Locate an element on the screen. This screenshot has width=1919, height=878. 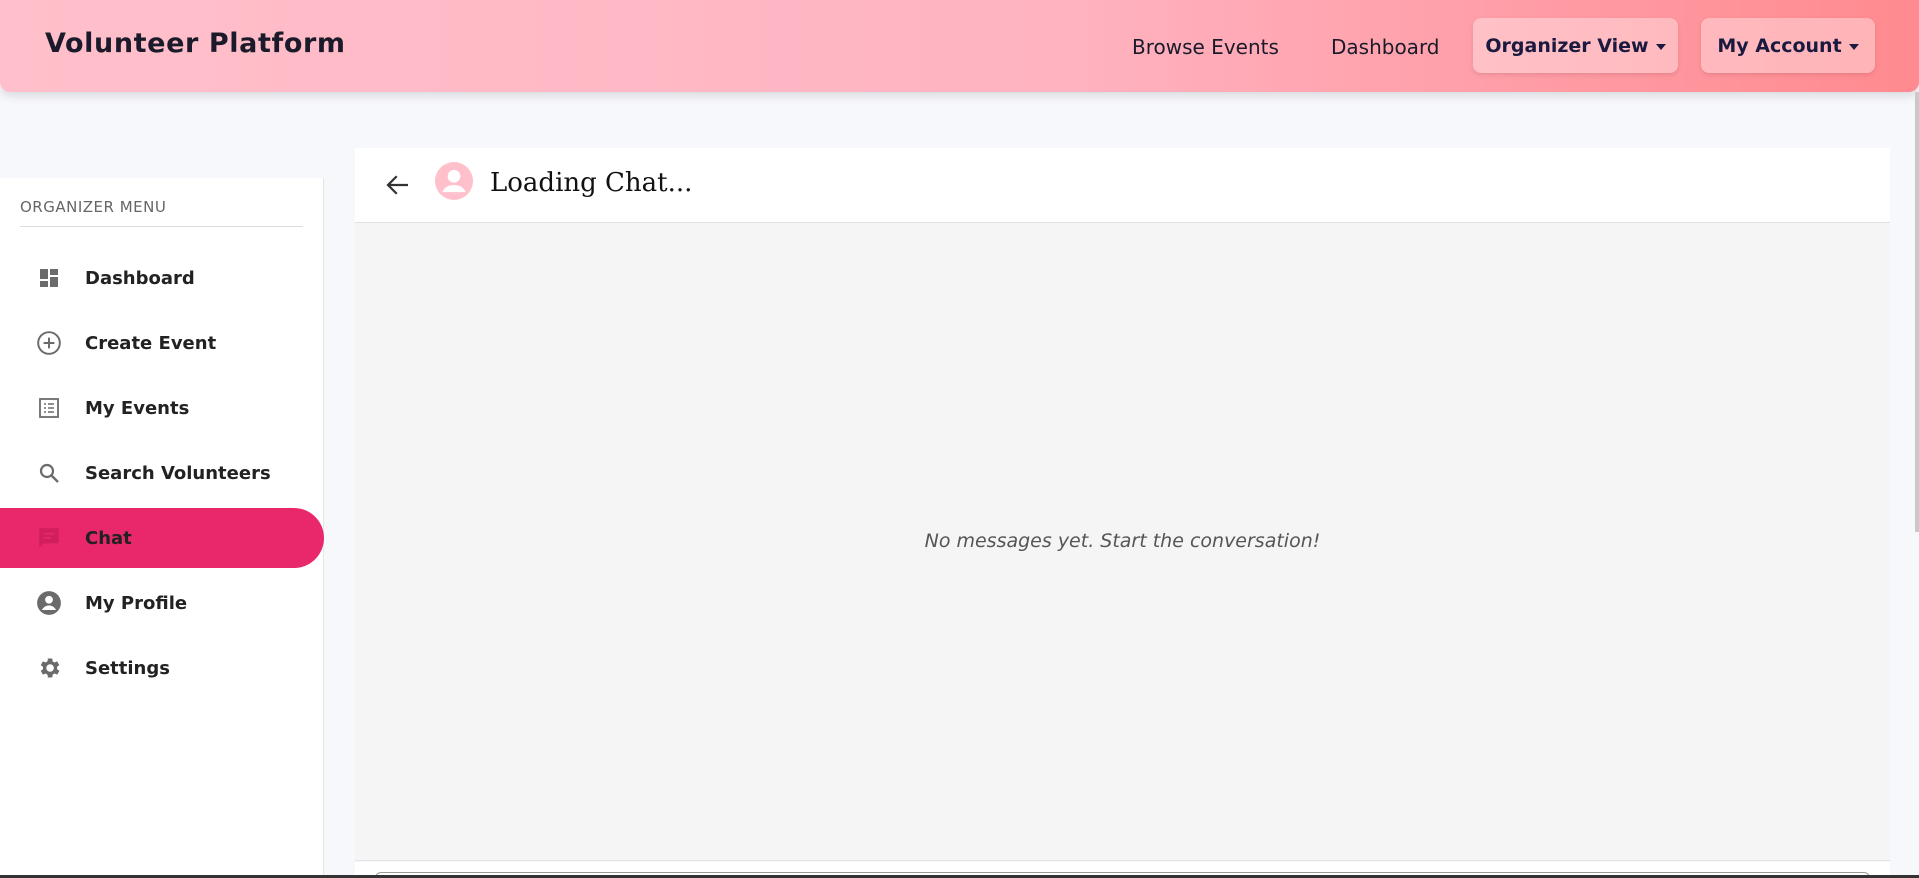
sidebar-item-dashboard: Dashboard is located at coordinates (162, 278).